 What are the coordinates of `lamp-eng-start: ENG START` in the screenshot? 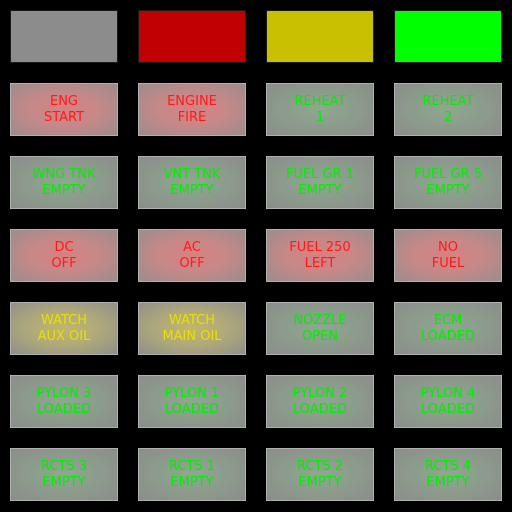 It's located at (64, 109).